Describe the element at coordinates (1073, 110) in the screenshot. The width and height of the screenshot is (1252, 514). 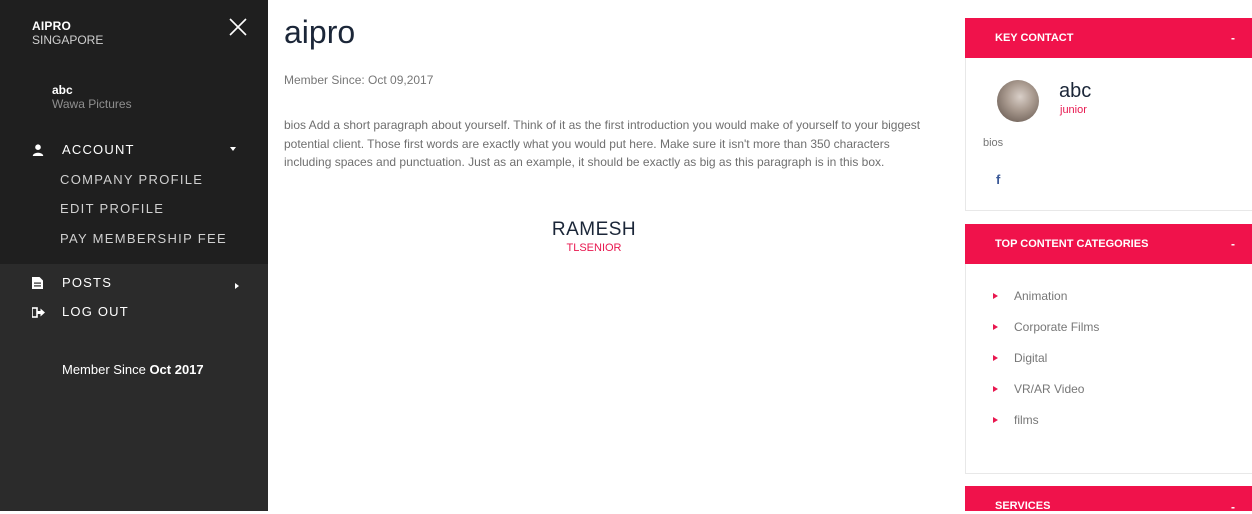
I see `contact-role: junior` at that location.